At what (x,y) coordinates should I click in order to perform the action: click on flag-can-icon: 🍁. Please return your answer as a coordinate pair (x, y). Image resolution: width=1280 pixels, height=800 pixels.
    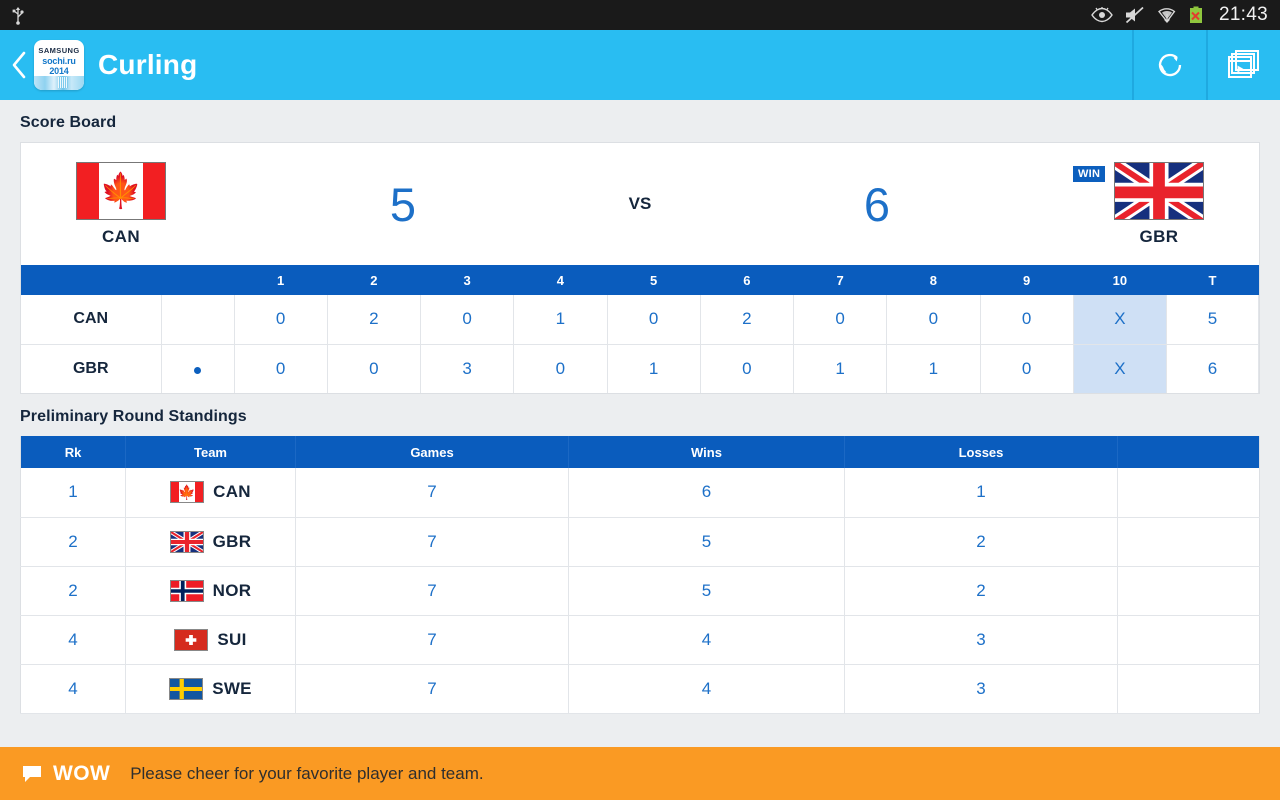
    Looking at the image, I should click on (187, 492).